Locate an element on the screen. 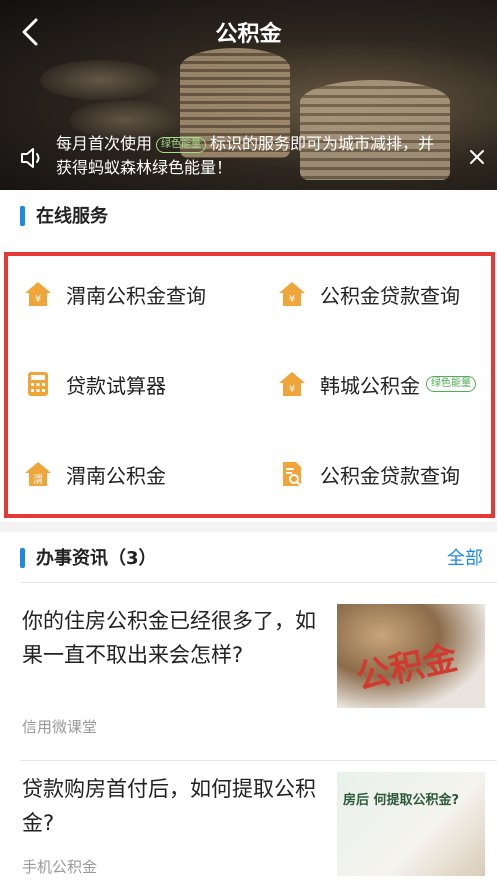 The image size is (497, 881). service-label: 贷款试算器 is located at coordinates (116, 385).